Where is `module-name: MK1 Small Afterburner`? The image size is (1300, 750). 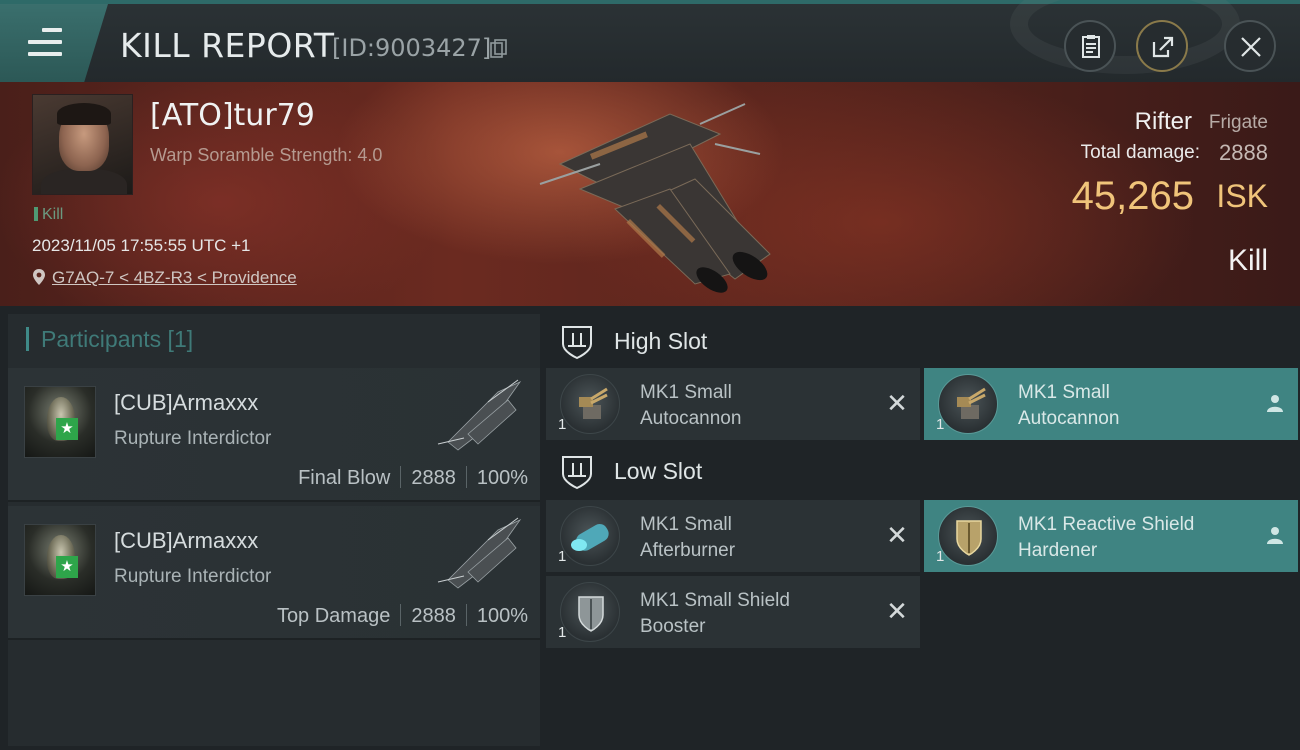
module-name: MK1 Small Afterburner is located at coordinates (760, 538).